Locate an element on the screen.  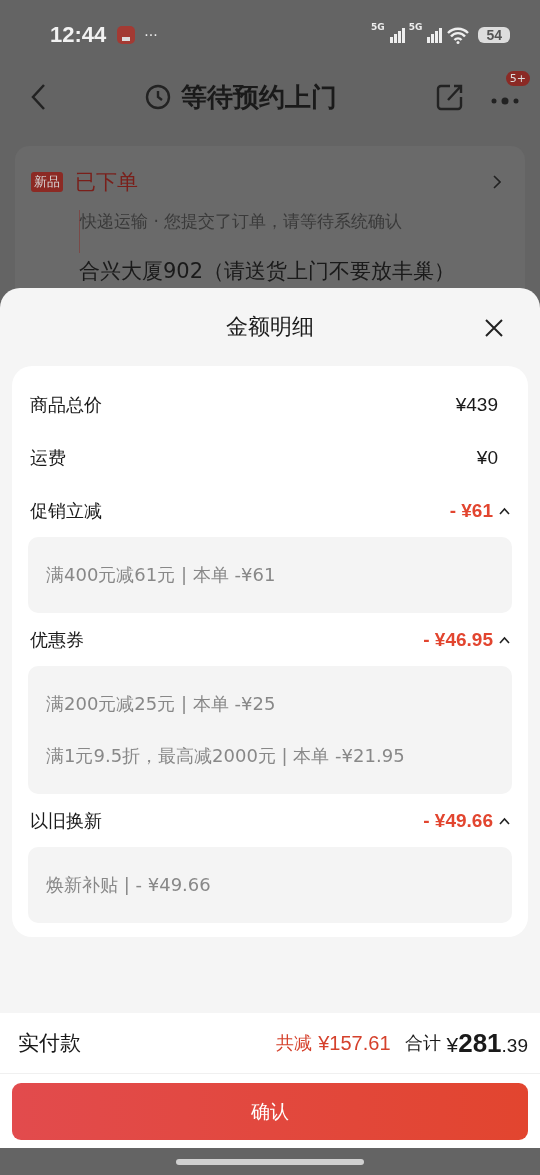
total-amount: ¥281.39 is located at coordinates (487, 1043).